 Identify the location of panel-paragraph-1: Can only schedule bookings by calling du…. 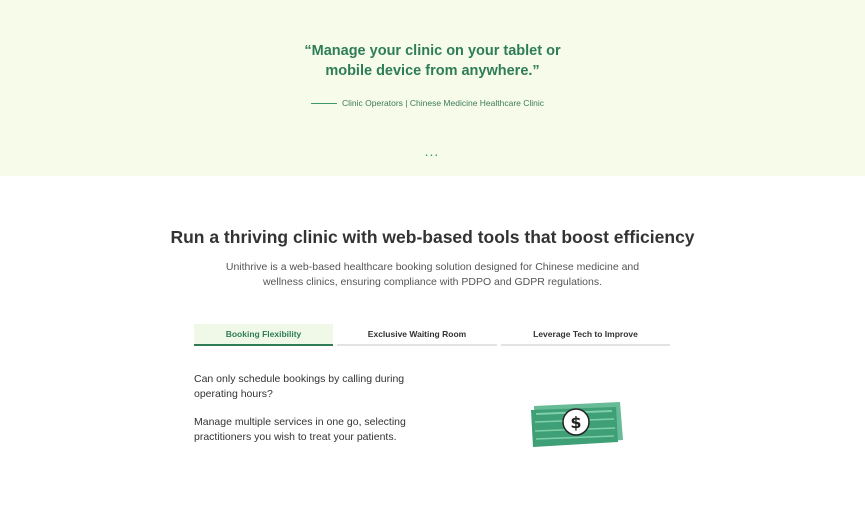
(299, 386).